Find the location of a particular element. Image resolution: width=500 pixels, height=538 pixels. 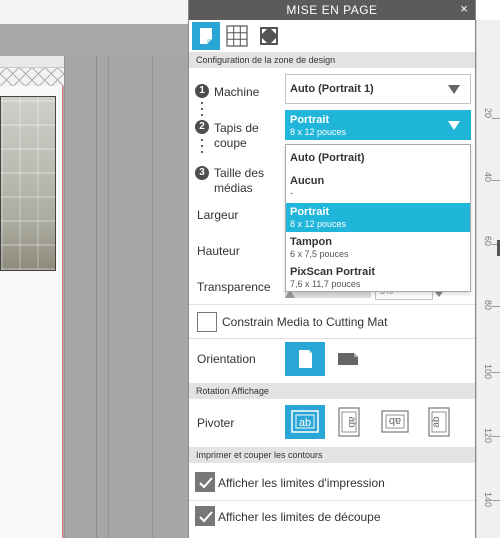

close-icon: × is located at coordinates (464, 9).